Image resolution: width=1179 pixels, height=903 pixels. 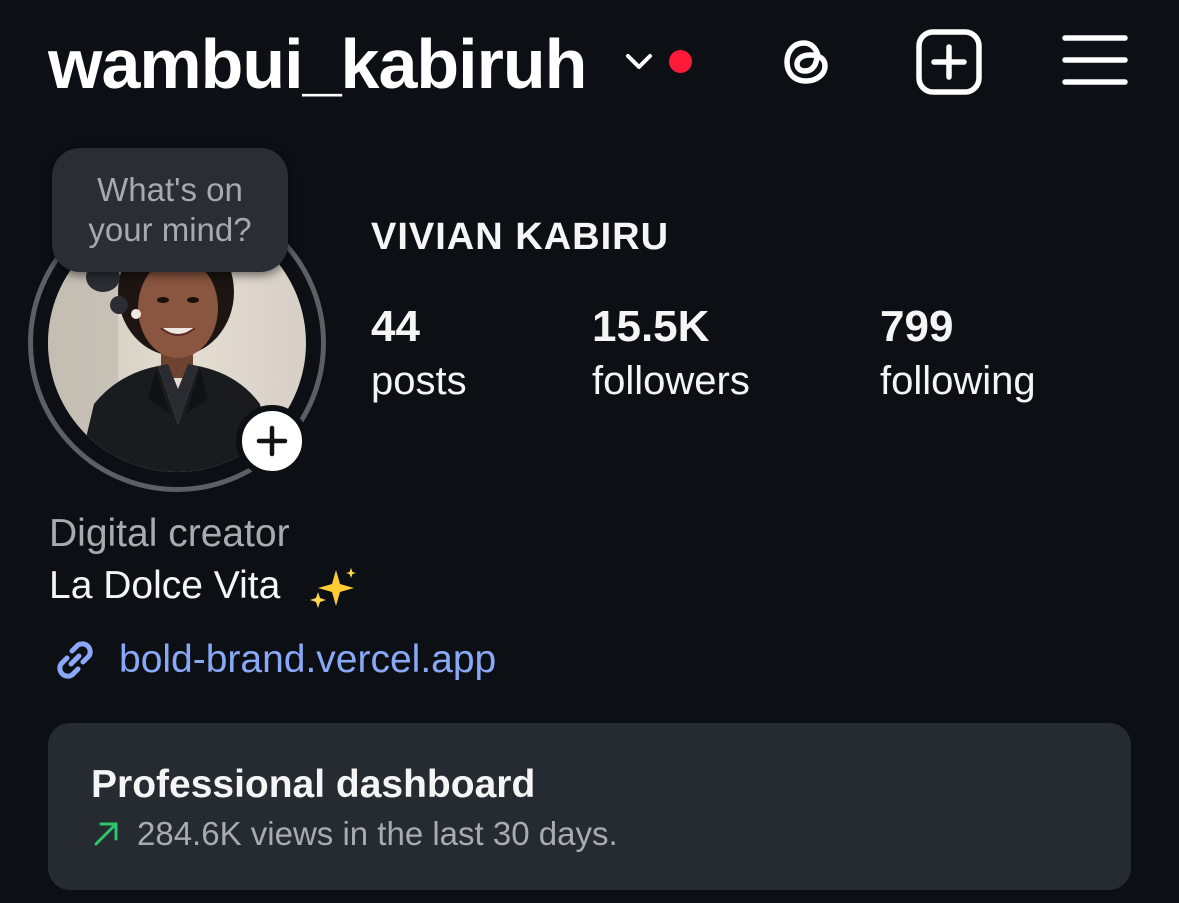 What do you see at coordinates (395, 326) in the screenshot?
I see `posts-count: 44` at bounding box center [395, 326].